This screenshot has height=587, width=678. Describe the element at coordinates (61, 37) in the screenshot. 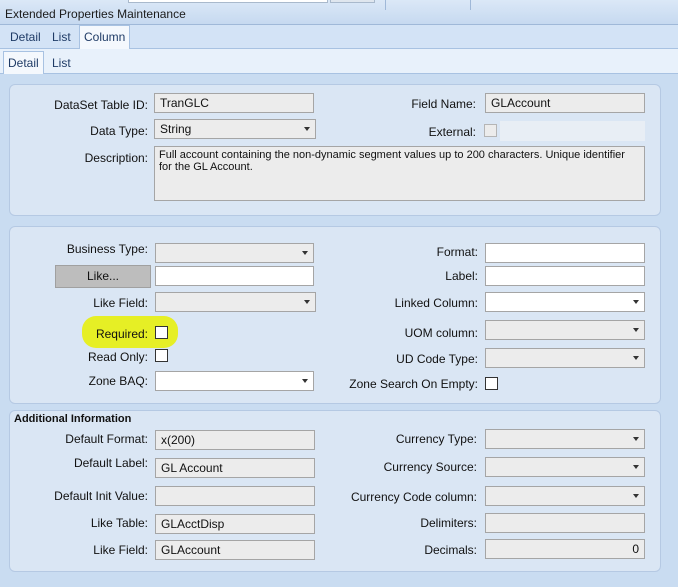

I see `tab-list: List` at that location.